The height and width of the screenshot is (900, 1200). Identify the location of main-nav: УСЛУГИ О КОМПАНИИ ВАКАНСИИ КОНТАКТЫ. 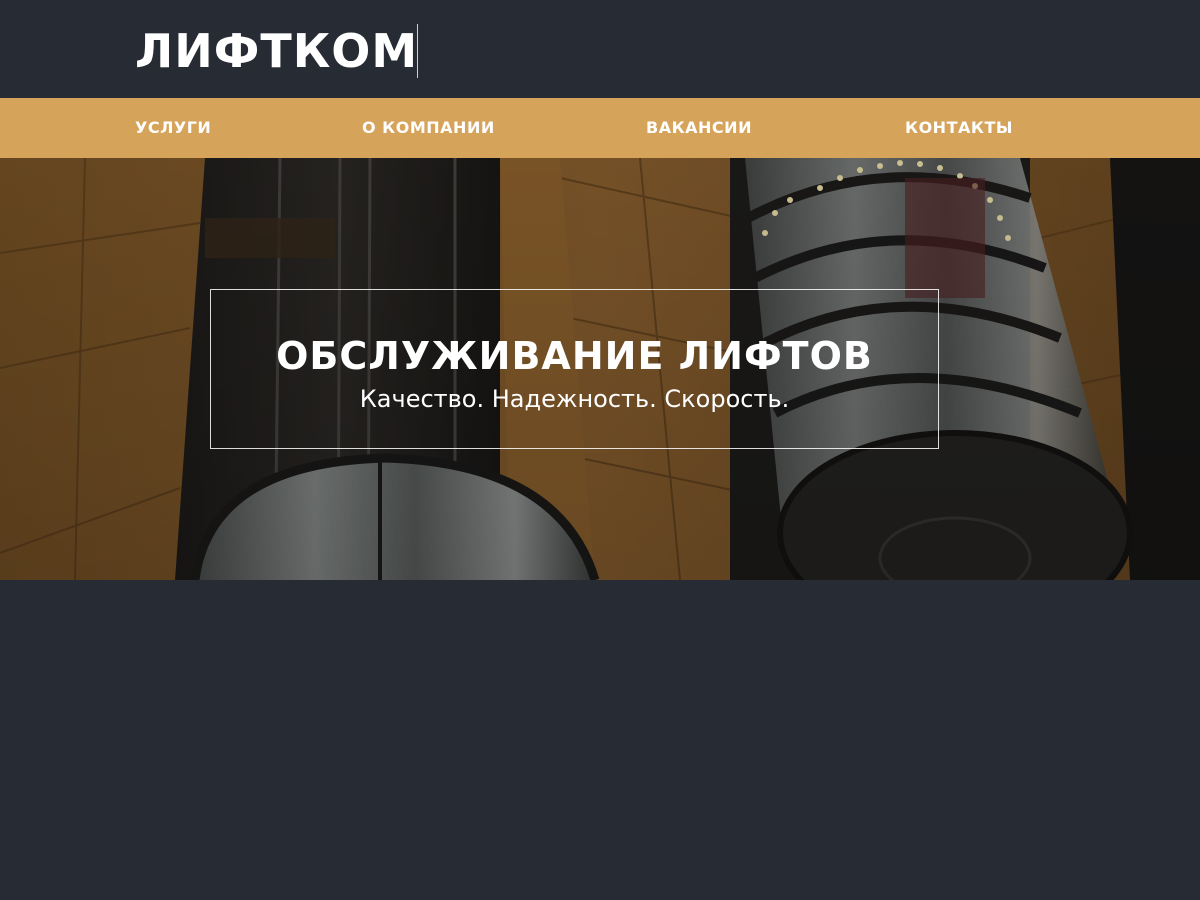
(600, 128).